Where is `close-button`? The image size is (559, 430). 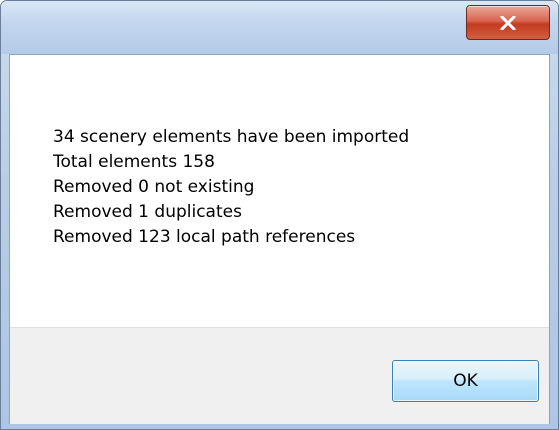 close-button is located at coordinates (508, 22).